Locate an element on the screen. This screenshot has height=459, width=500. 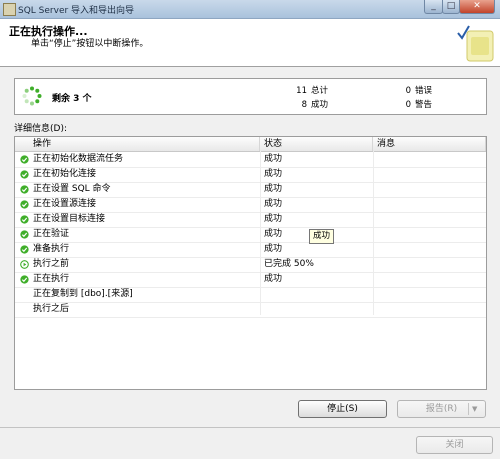
total-count: 11 is located at coordinates (301, 91).